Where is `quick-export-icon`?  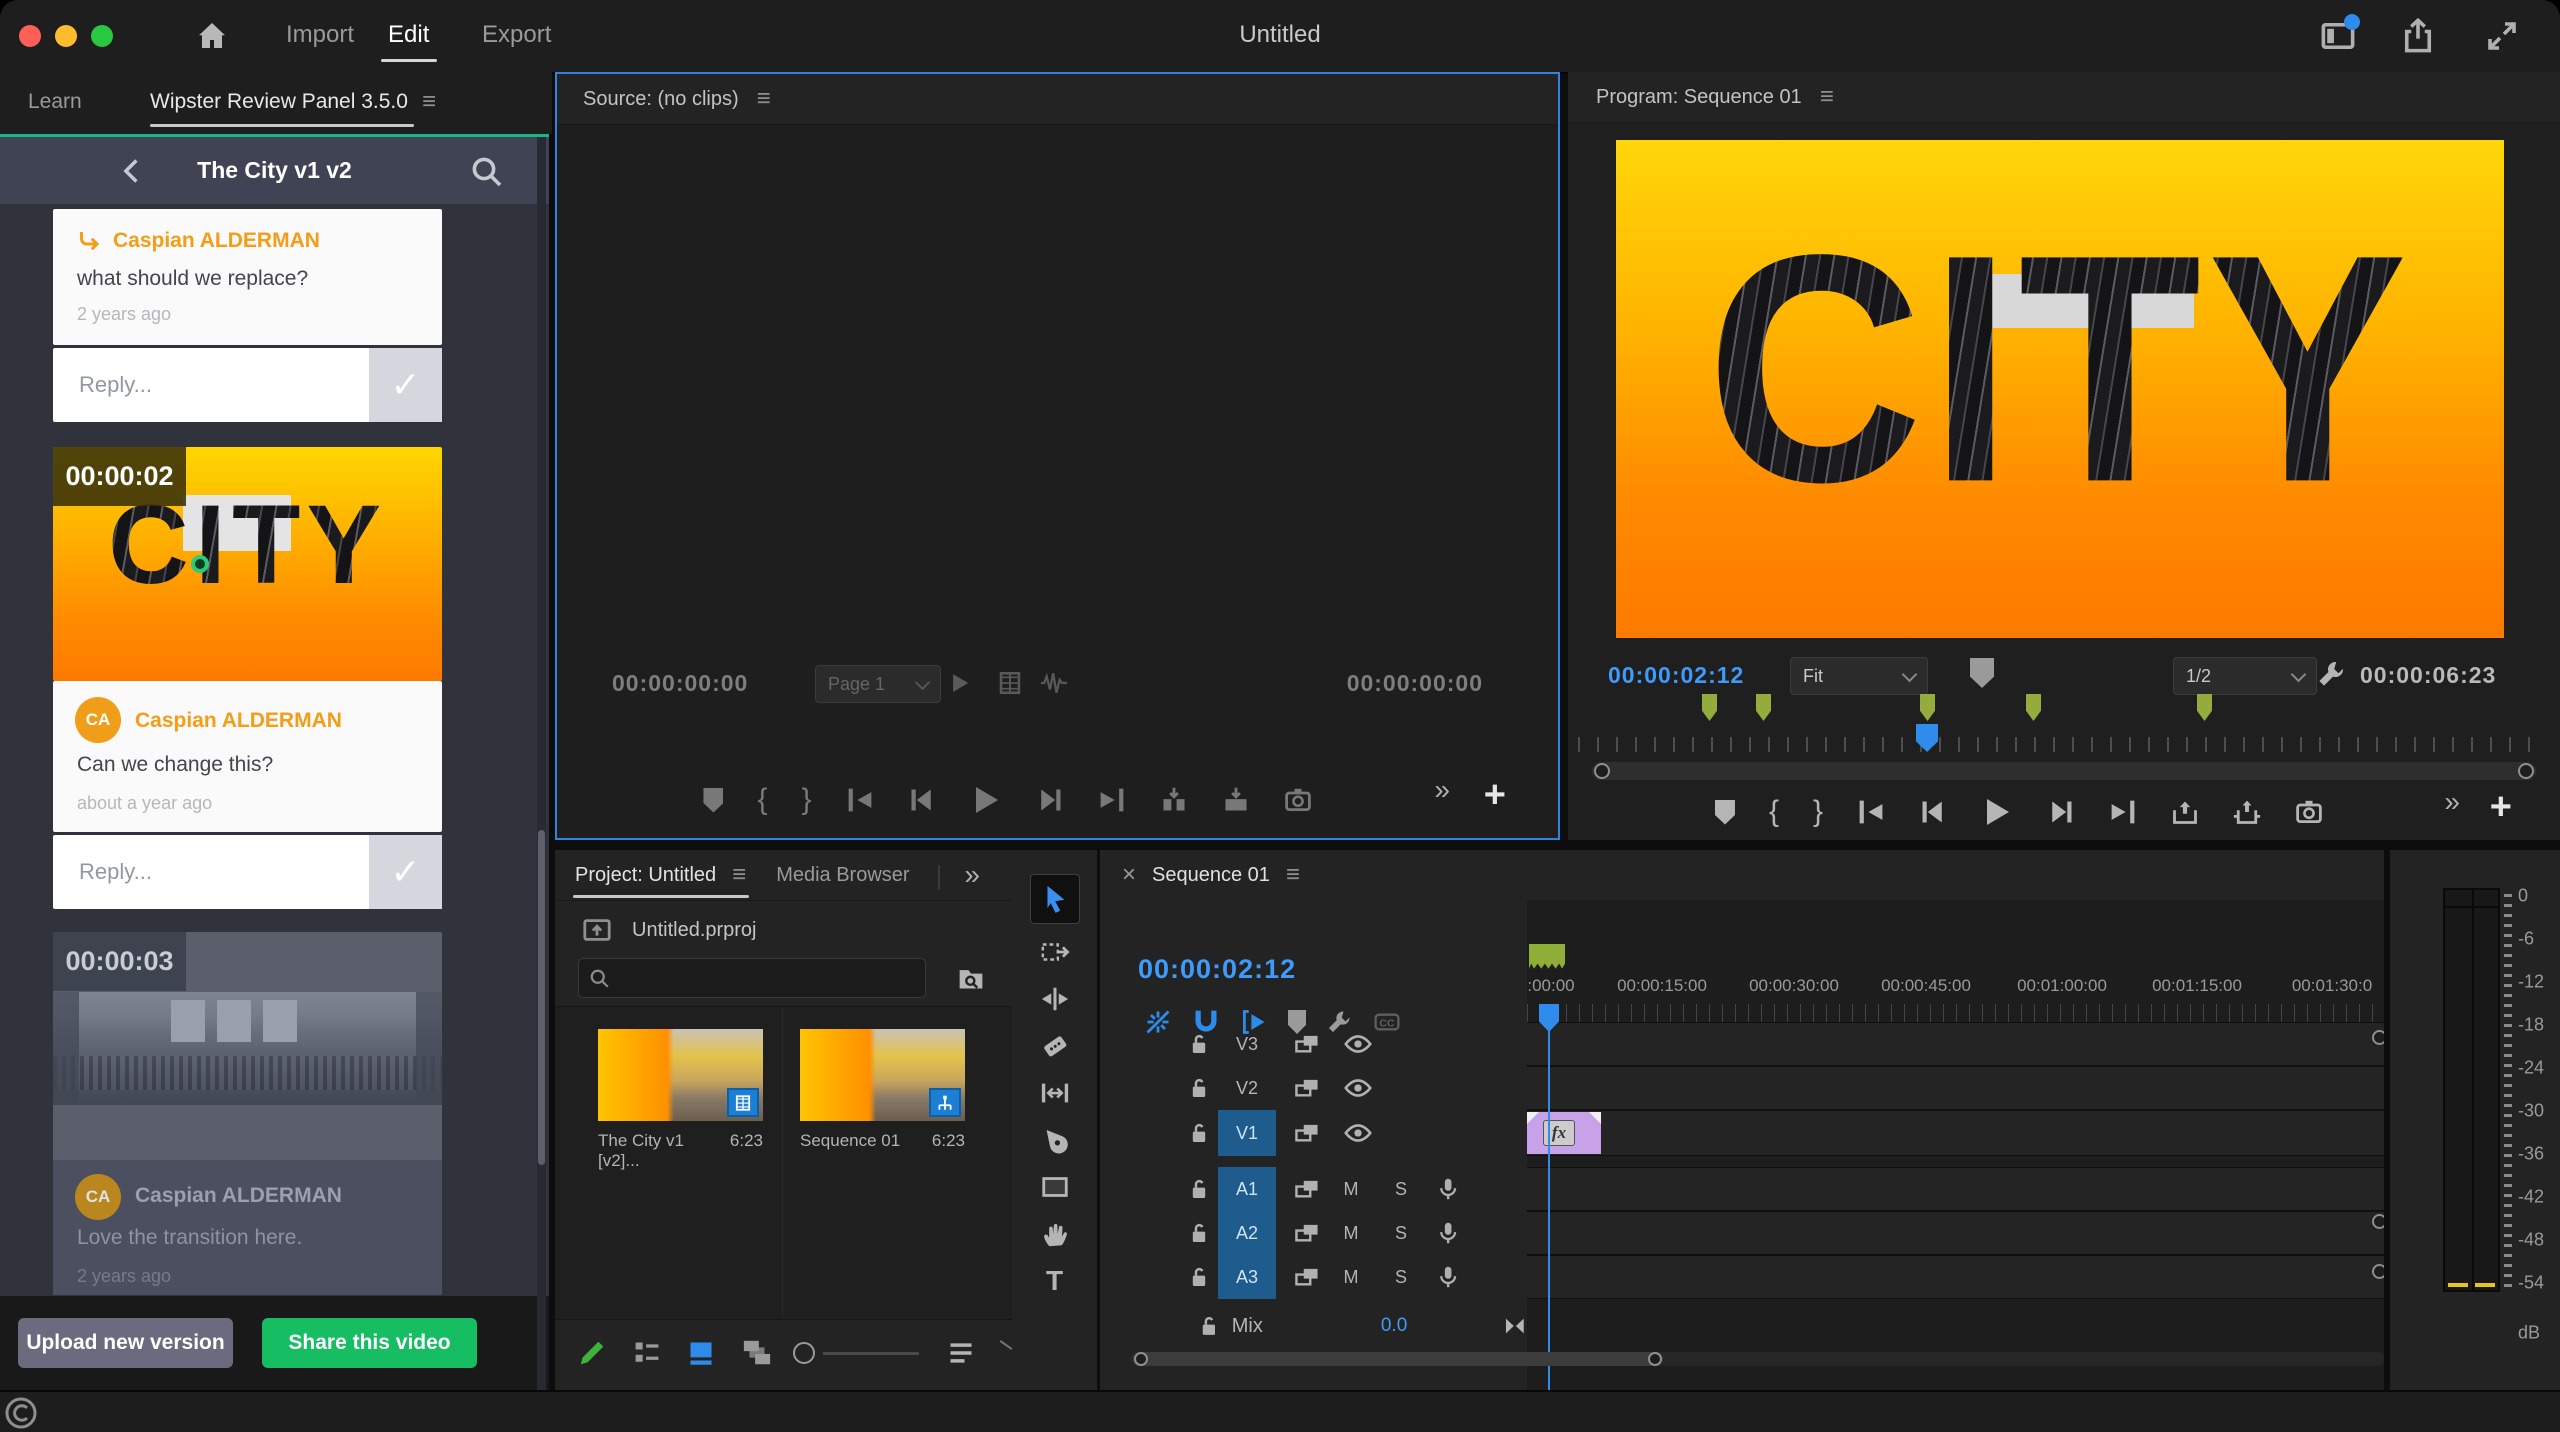 quick-export-icon is located at coordinates (2418, 36).